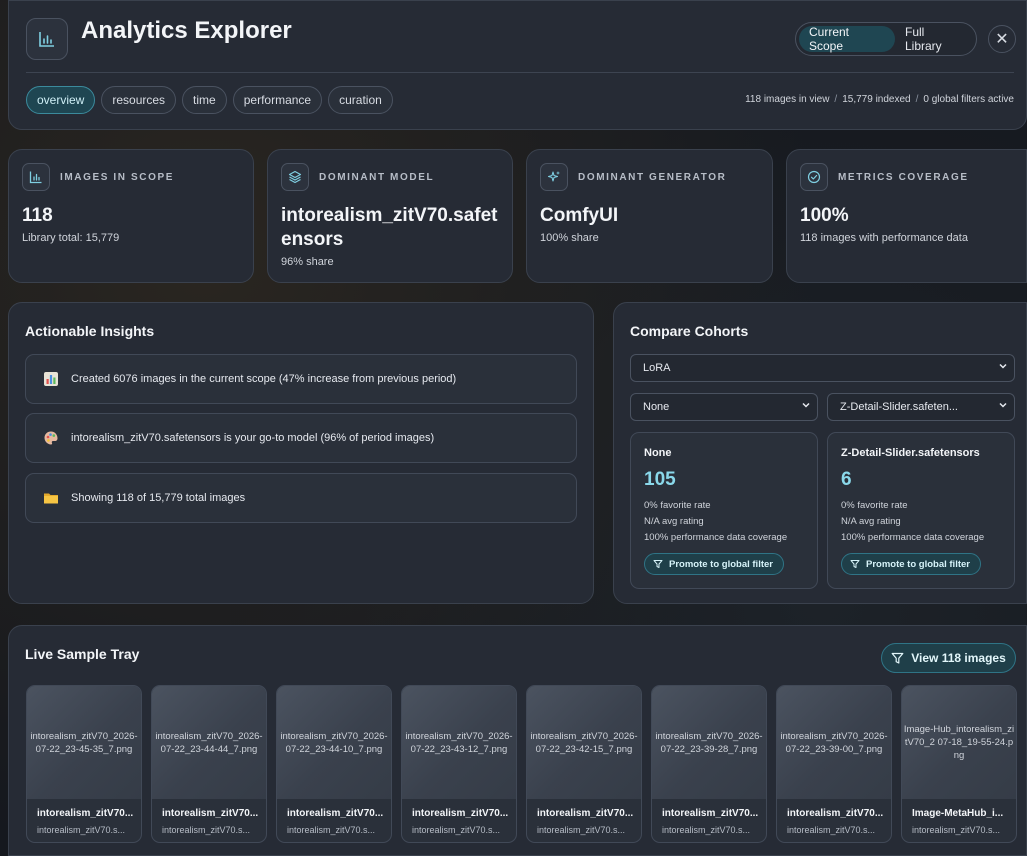 This screenshot has width=1027, height=856. I want to click on view-images-button: View 118 images, so click(948, 658).